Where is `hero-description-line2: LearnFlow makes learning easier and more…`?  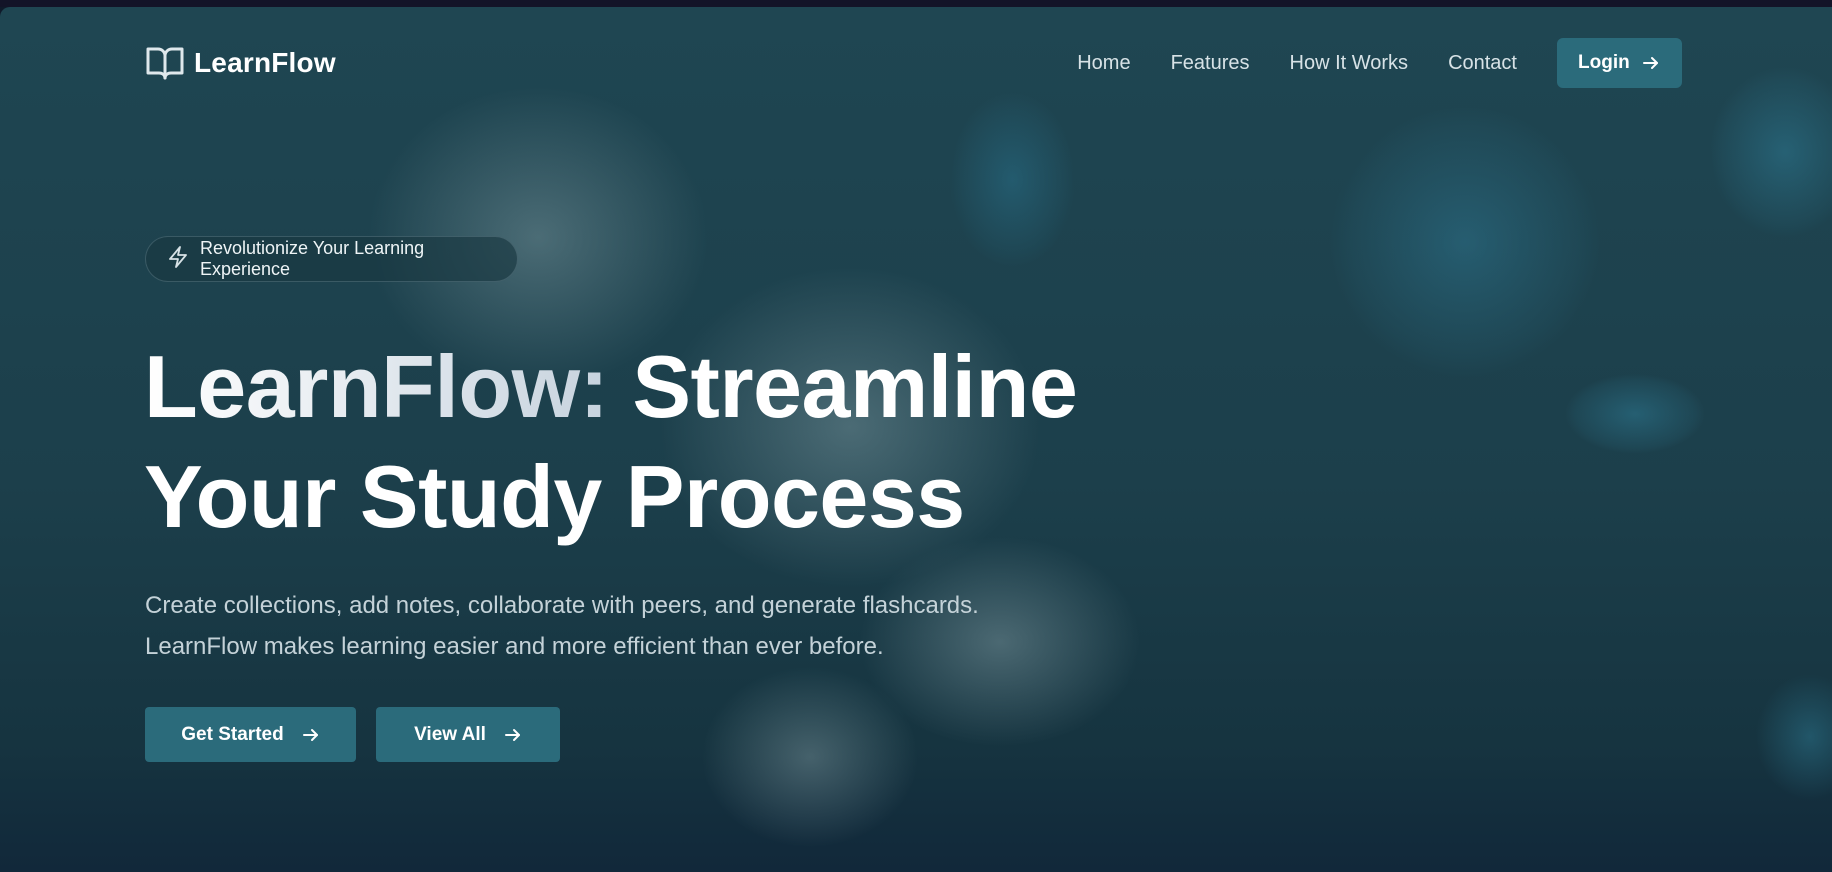 hero-description-line2: LearnFlow makes learning easier and more… is located at coordinates (514, 646).